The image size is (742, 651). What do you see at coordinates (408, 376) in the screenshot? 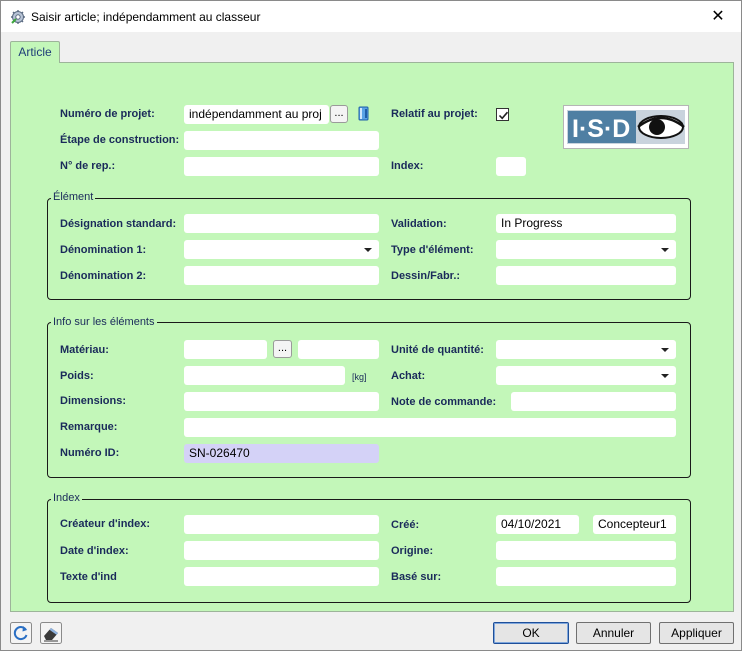
I see `achat-label: Achat:` at bounding box center [408, 376].